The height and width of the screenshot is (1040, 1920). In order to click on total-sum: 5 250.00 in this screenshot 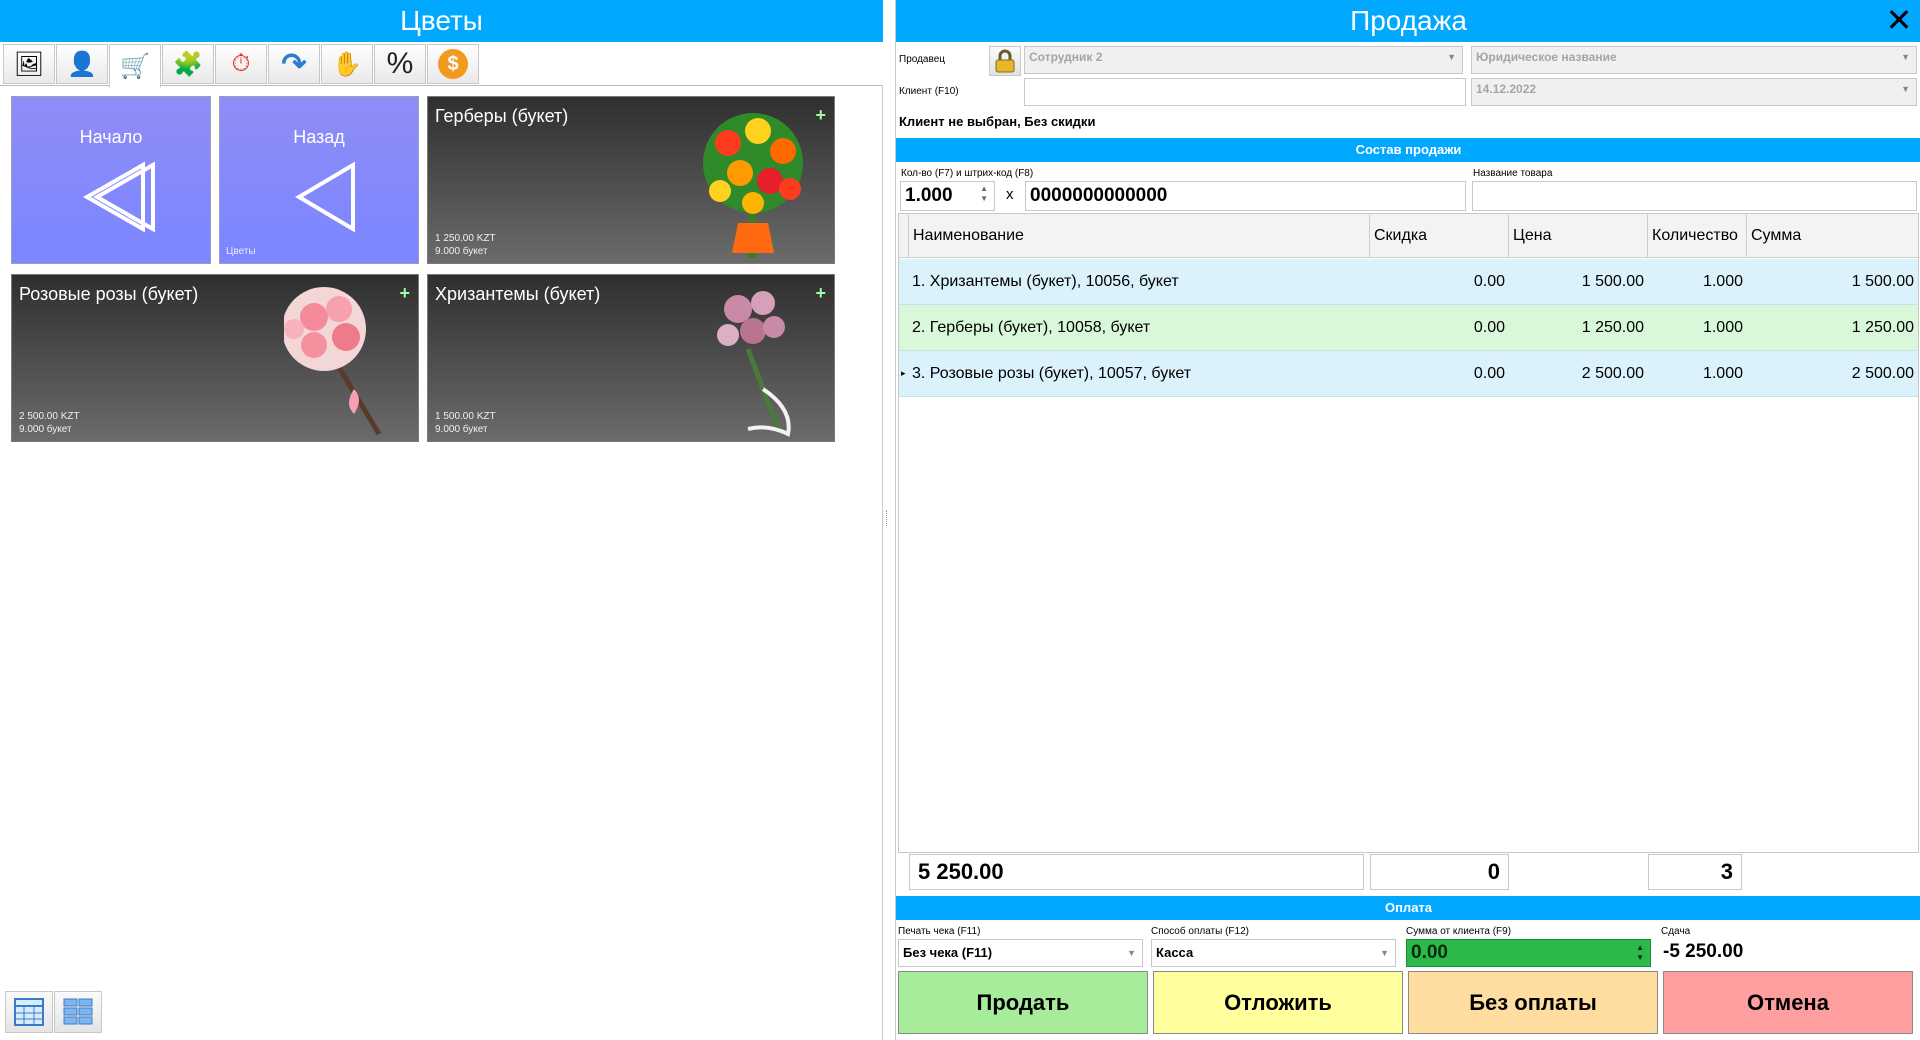, I will do `click(1136, 872)`.